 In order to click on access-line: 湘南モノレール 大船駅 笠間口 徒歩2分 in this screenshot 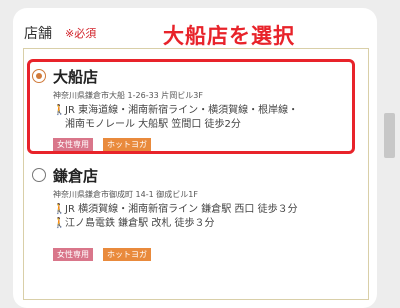, I will do `click(153, 124)`.